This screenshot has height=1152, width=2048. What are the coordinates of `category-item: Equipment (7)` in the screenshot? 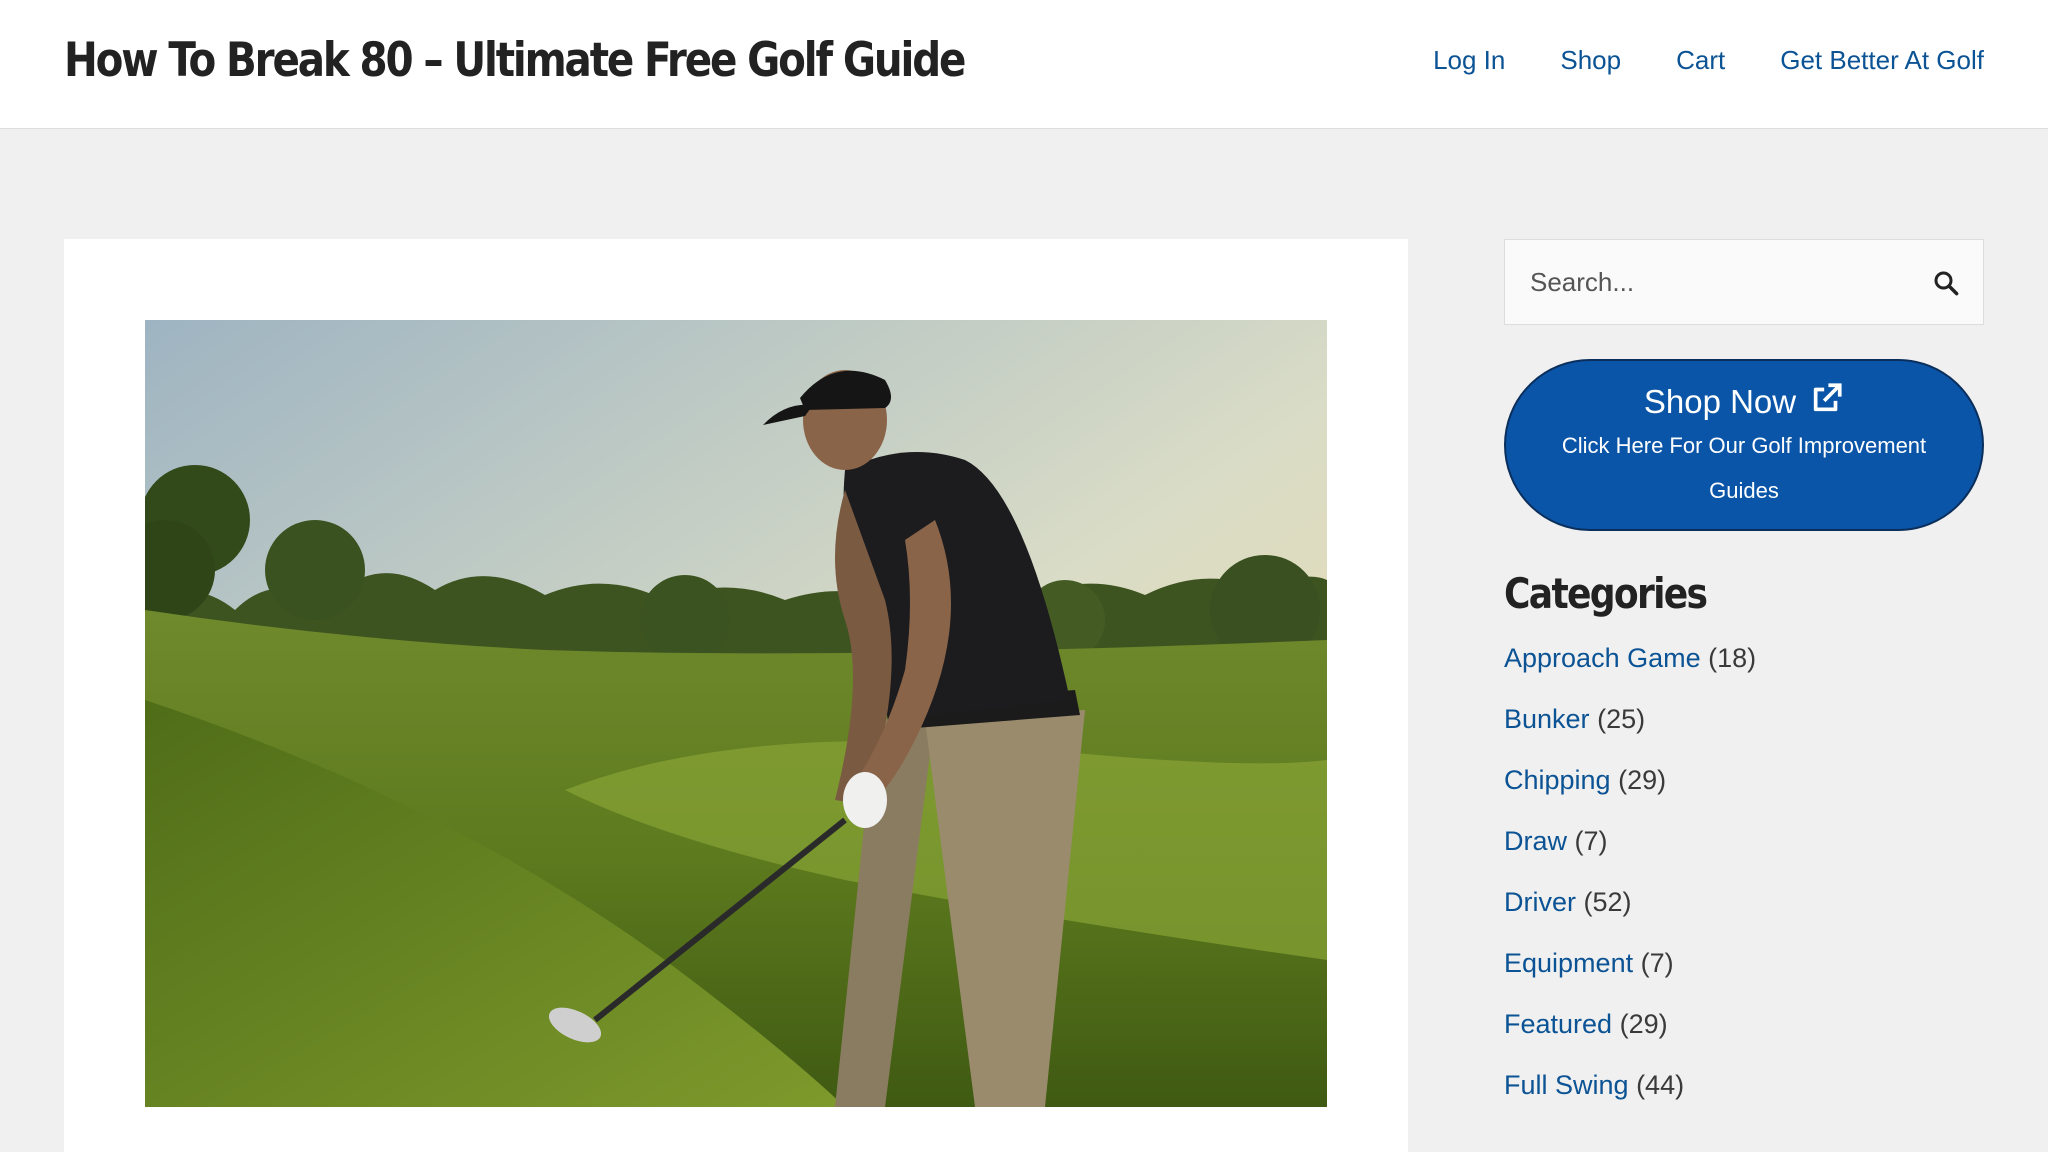 It's located at (1744, 973).